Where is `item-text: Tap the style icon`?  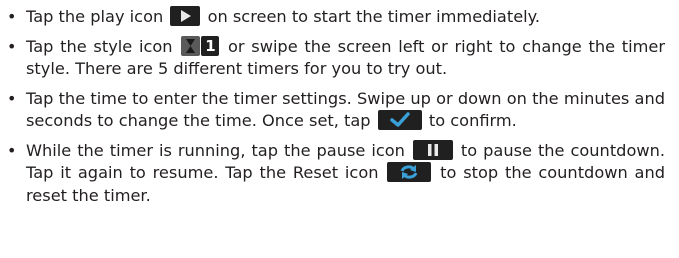 item-text: Tap the style icon is located at coordinates (99, 46).